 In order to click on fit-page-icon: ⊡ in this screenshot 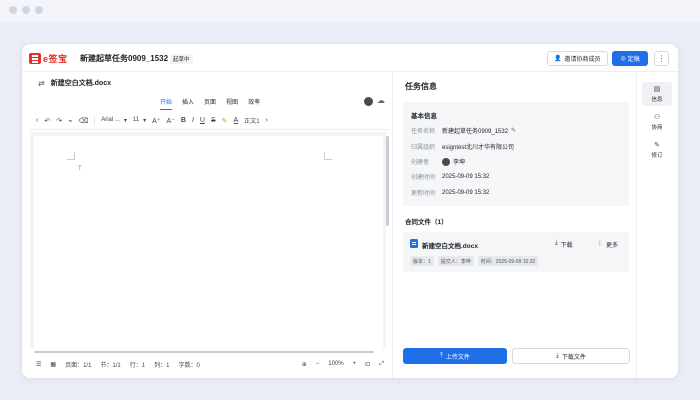, I will do `click(367, 364)`.